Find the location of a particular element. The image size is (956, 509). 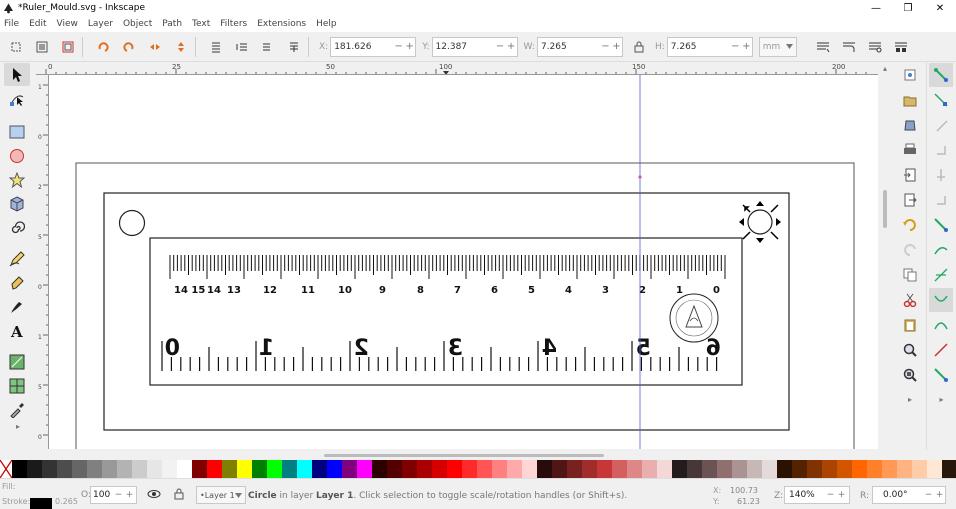

x-increment: + is located at coordinates (409, 46).